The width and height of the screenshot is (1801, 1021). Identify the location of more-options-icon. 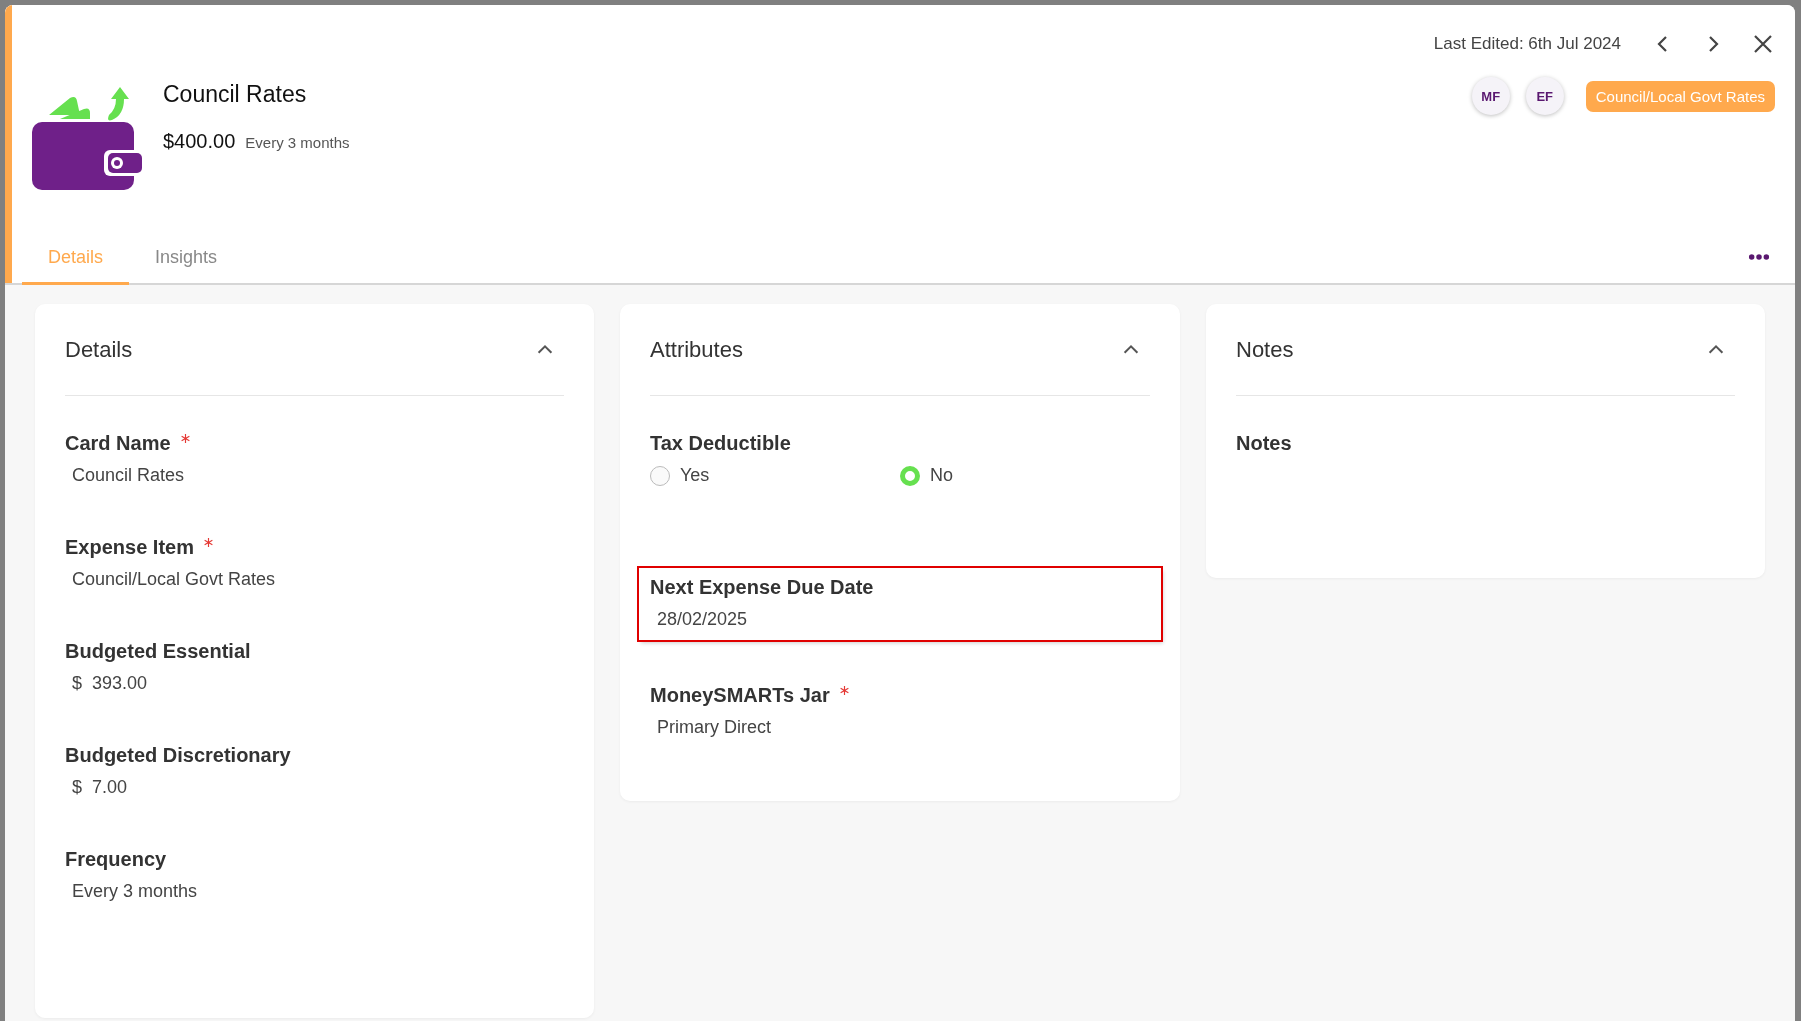
(1759, 257).